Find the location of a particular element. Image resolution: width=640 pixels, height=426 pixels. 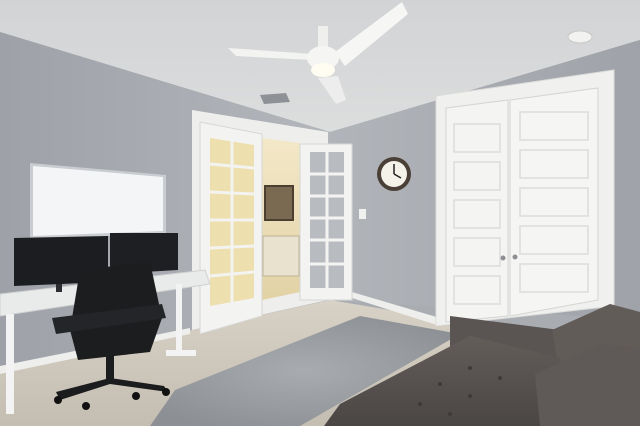

hallway-shelf is located at coordinates (281, 256).